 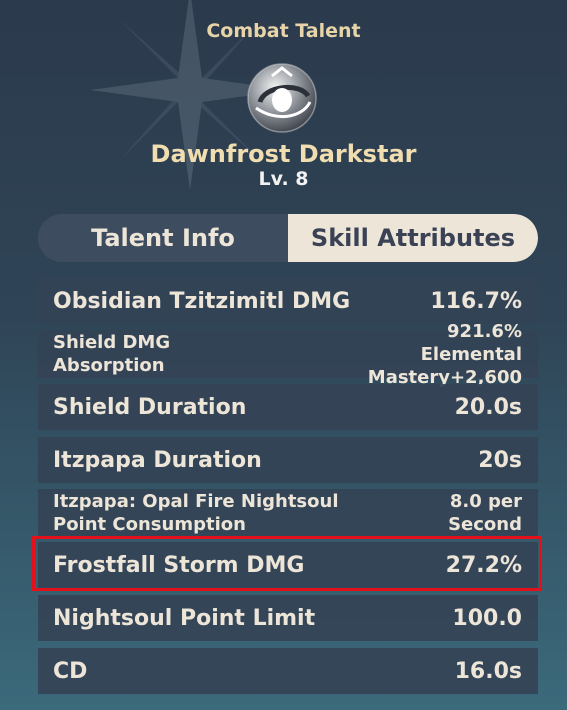 What do you see at coordinates (488, 671) in the screenshot?
I see `attribute-value: 16.0s` at bounding box center [488, 671].